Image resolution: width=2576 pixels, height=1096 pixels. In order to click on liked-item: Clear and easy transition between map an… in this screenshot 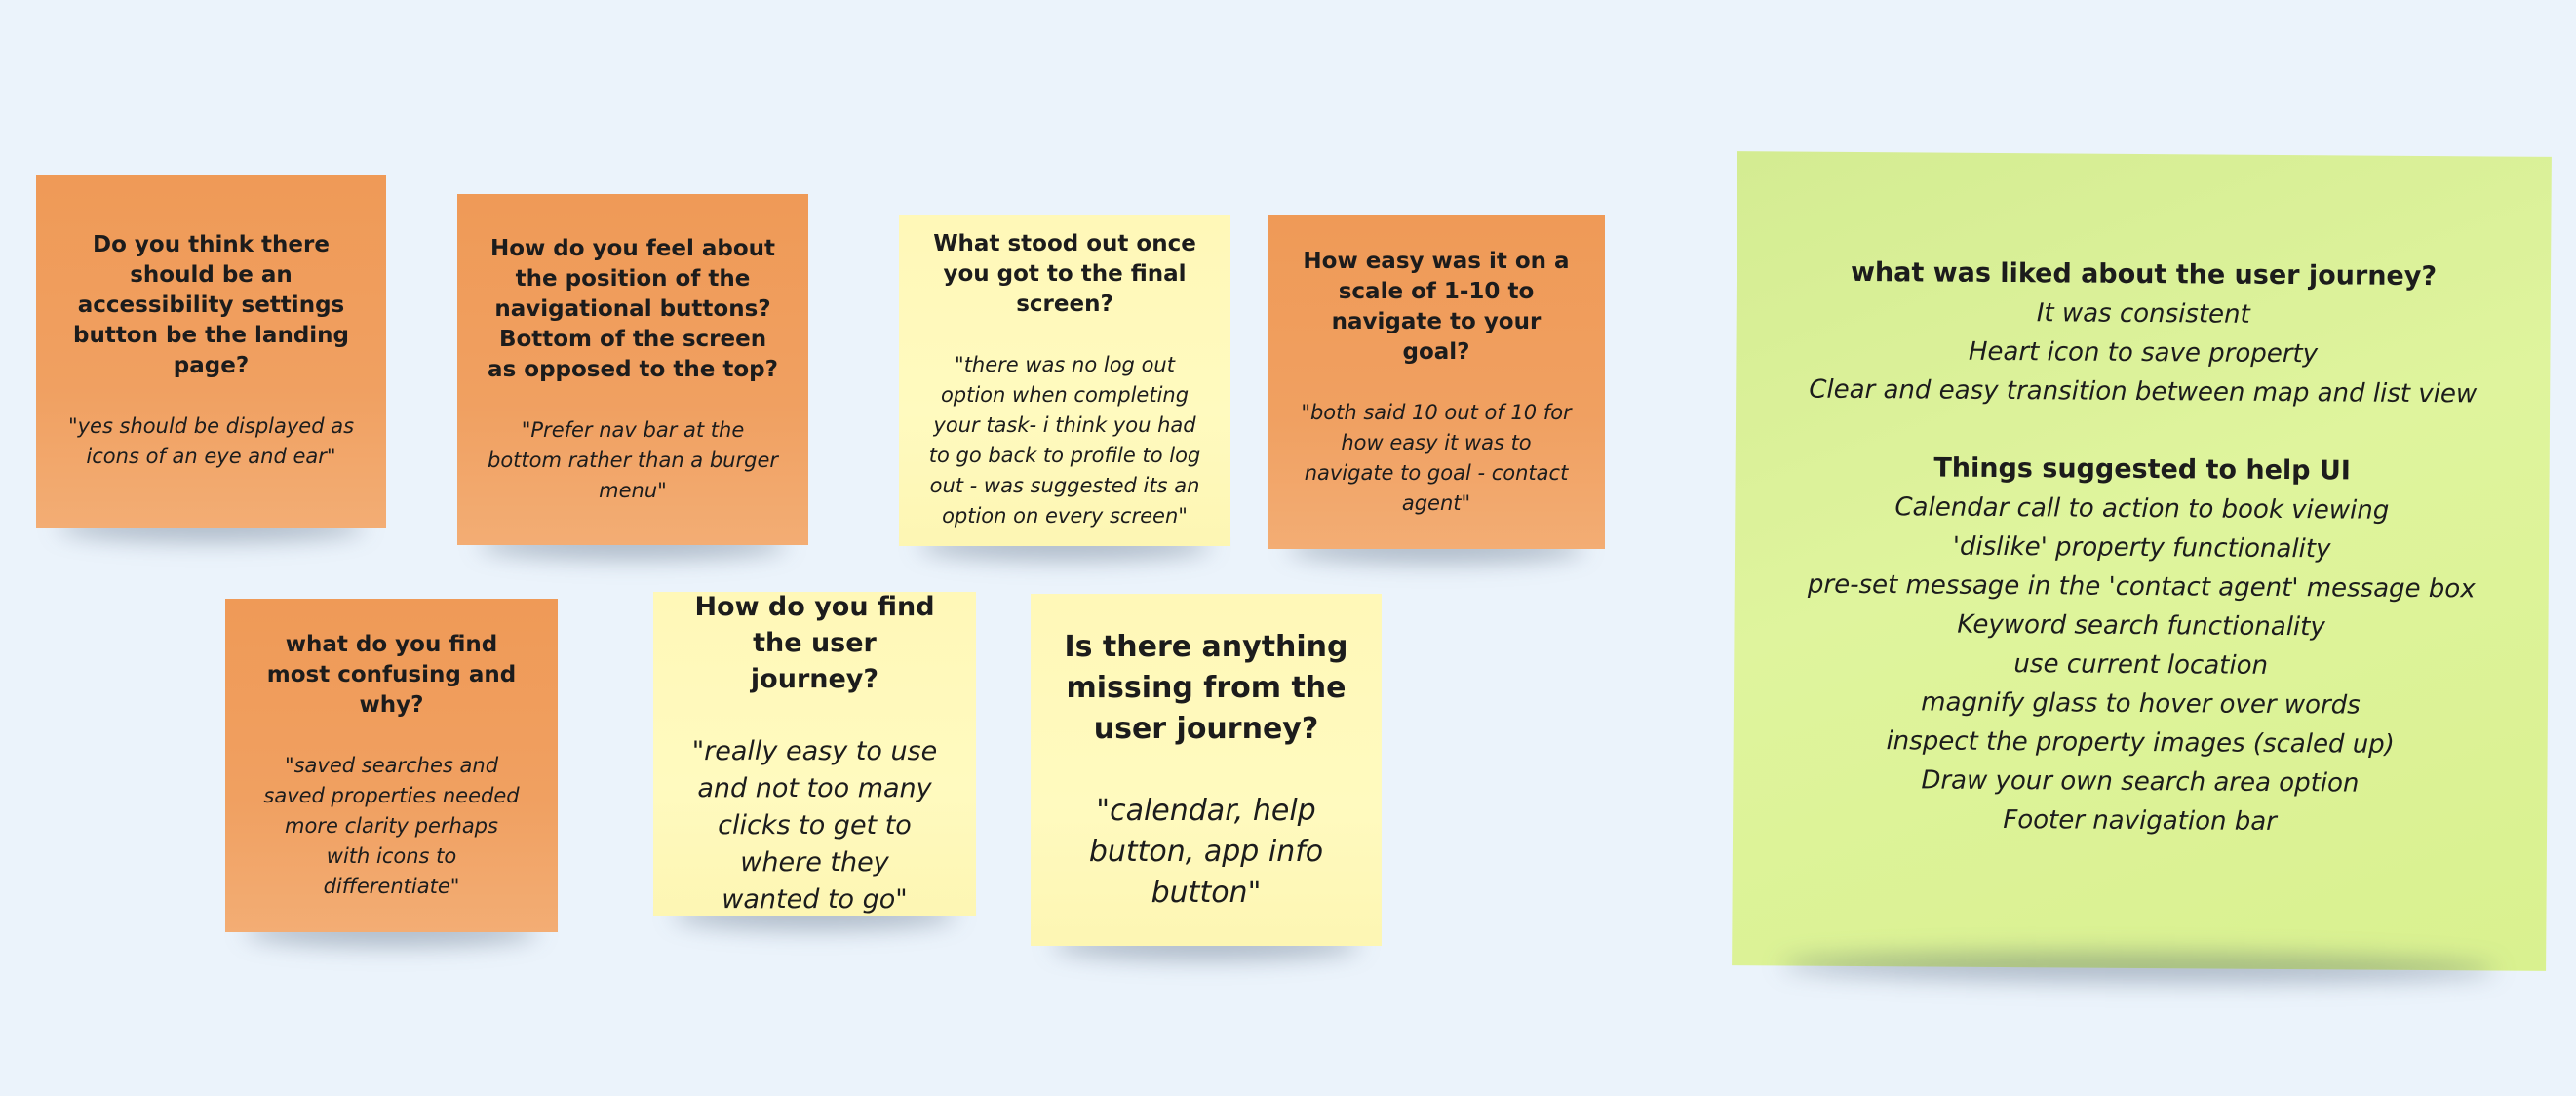, I will do `click(2143, 392)`.